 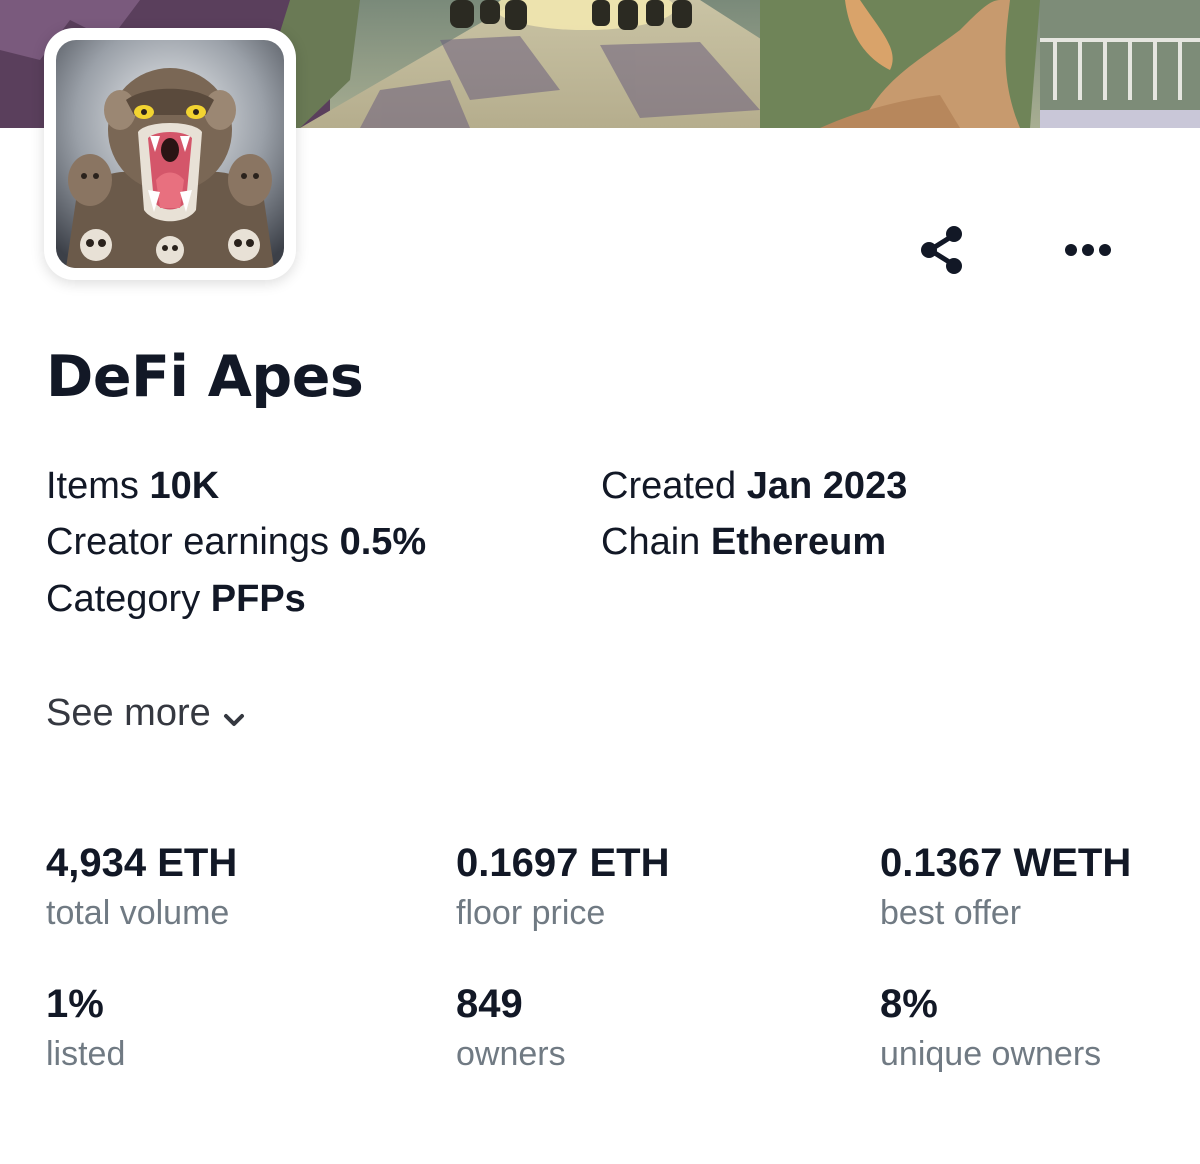 I want to click on detail-category-value: PFPs, so click(x=258, y=599).